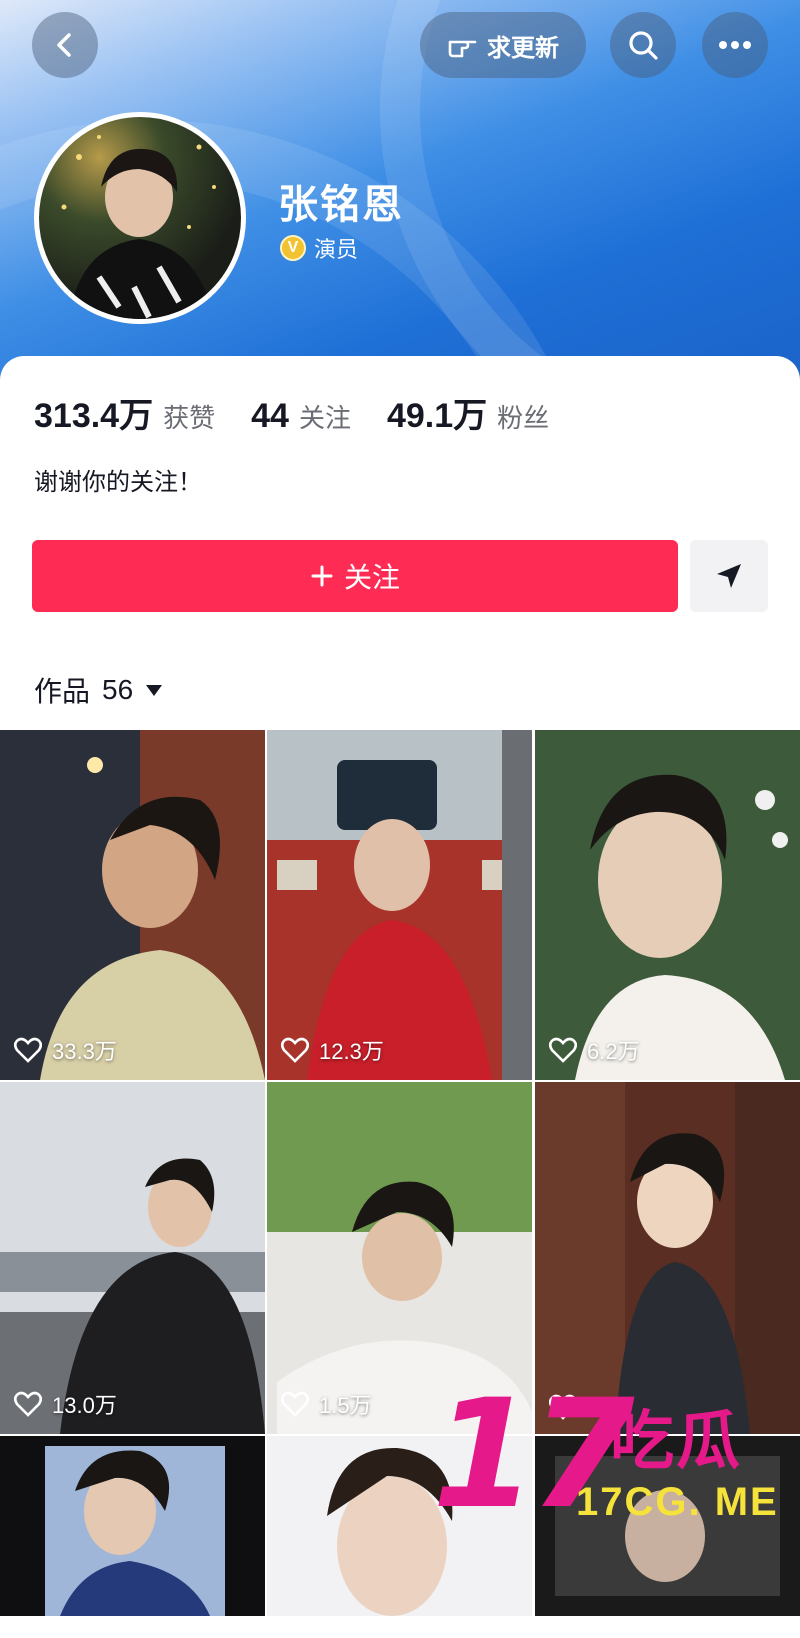 The height and width of the screenshot is (1638, 800). I want to click on back-icon, so click(64, 45).